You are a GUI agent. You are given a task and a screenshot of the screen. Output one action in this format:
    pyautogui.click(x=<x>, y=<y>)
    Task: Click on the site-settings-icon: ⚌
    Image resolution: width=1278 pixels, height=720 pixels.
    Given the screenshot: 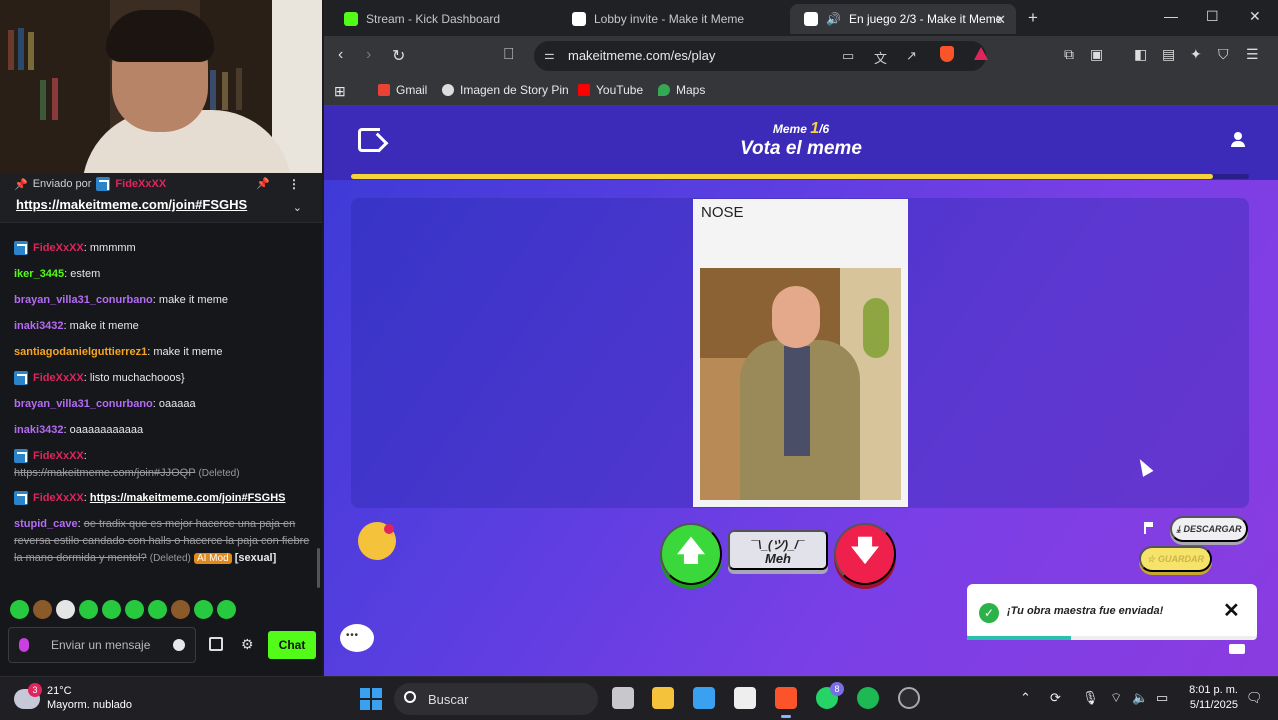 What is the action you would take?
    pyautogui.click(x=549, y=55)
    